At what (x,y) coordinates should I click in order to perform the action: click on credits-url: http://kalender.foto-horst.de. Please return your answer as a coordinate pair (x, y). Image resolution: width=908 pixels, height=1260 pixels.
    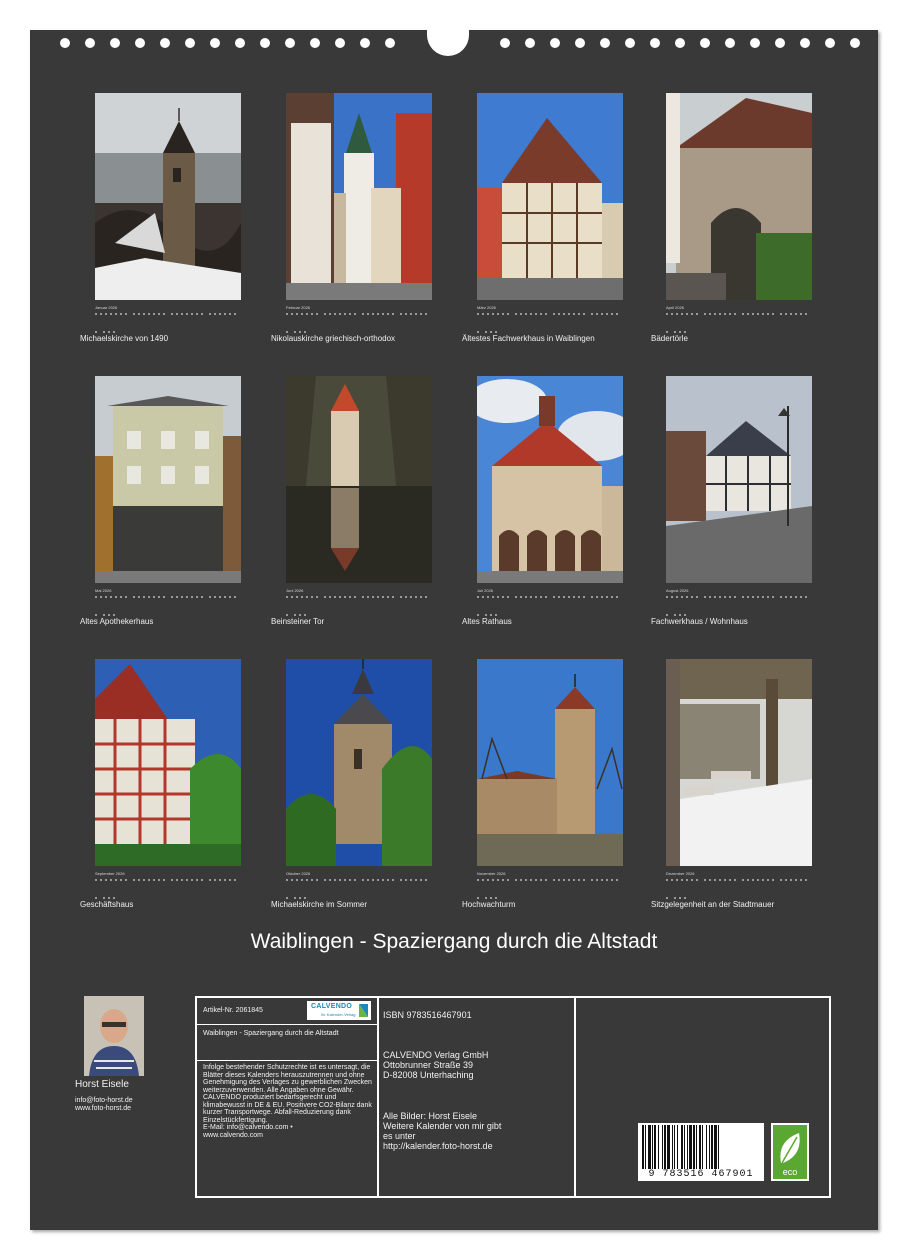
    Looking at the image, I should click on (438, 1146).